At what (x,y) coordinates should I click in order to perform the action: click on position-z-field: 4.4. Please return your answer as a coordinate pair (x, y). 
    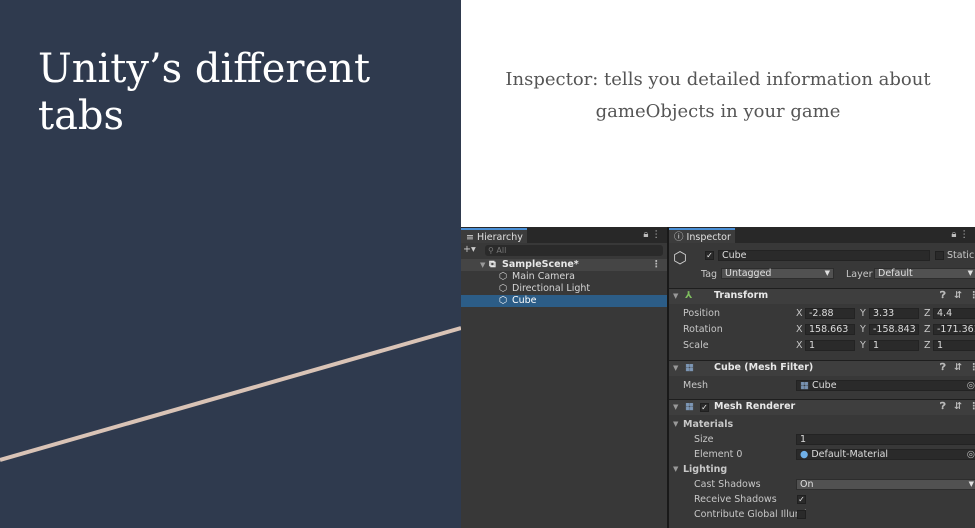
    Looking at the image, I should click on (954, 313).